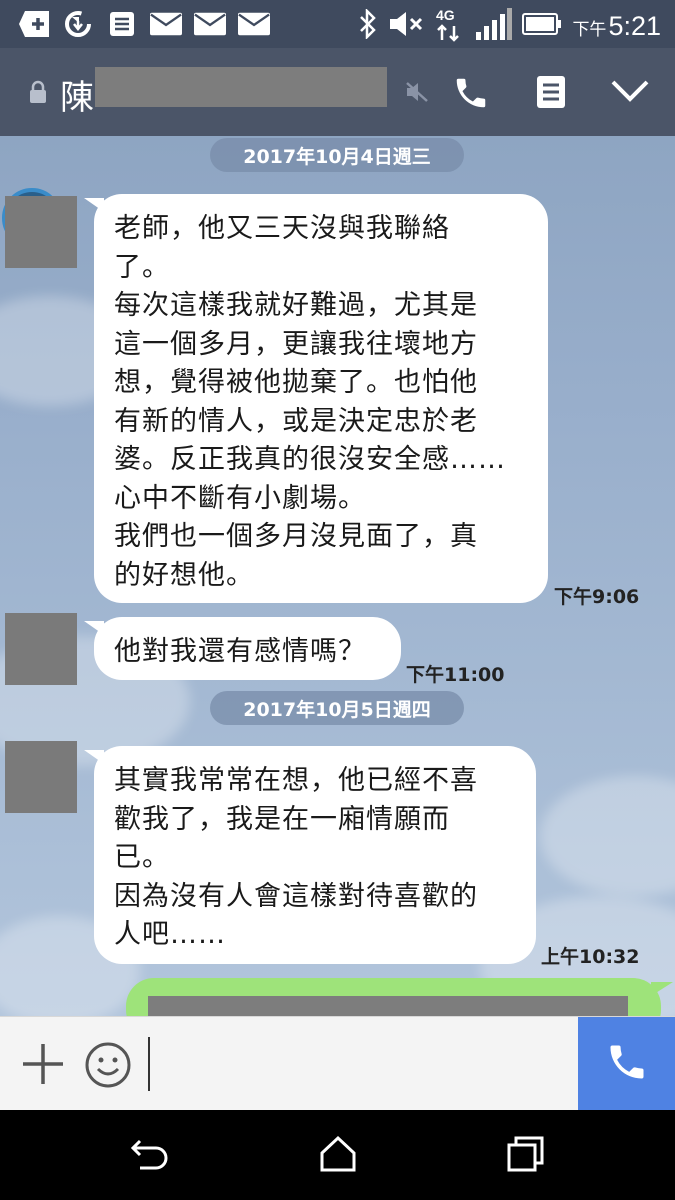 The image size is (675, 1200). Describe the element at coordinates (43, 1066) in the screenshot. I see `plus-icon` at that location.